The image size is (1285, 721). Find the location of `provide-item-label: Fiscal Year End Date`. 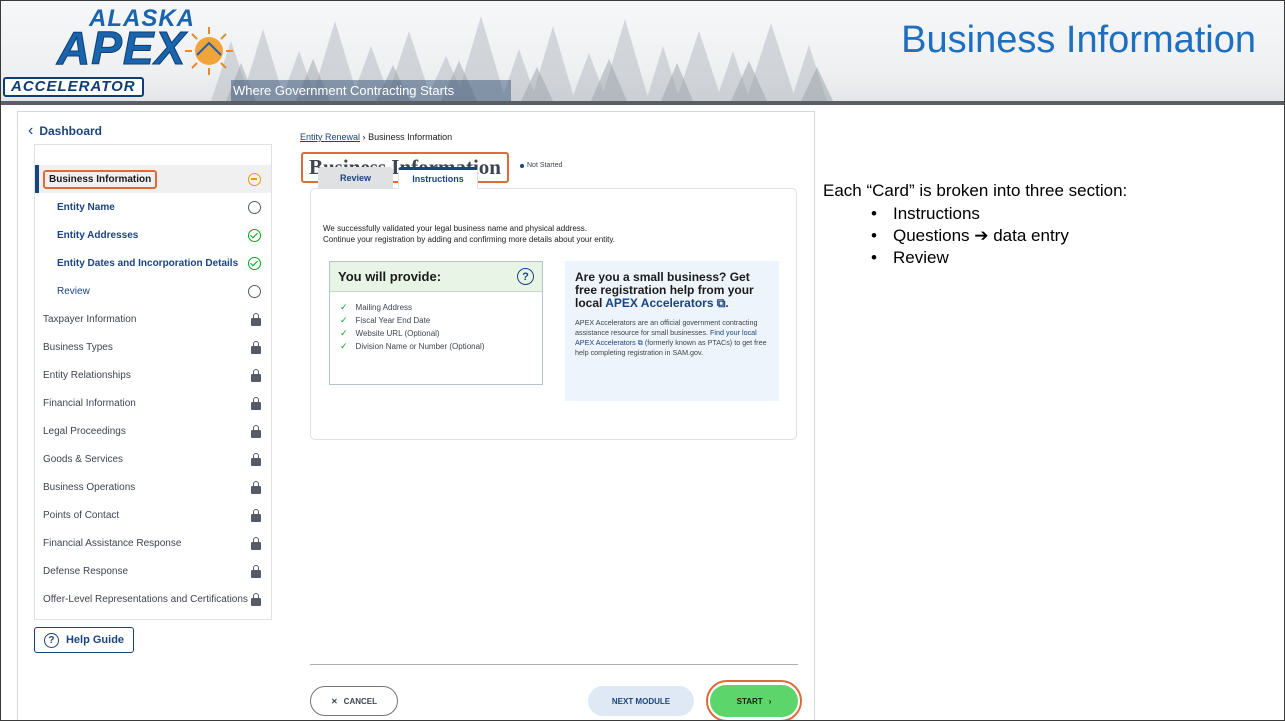

provide-item-label: Fiscal Year End Date is located at coordinates (393, 320).